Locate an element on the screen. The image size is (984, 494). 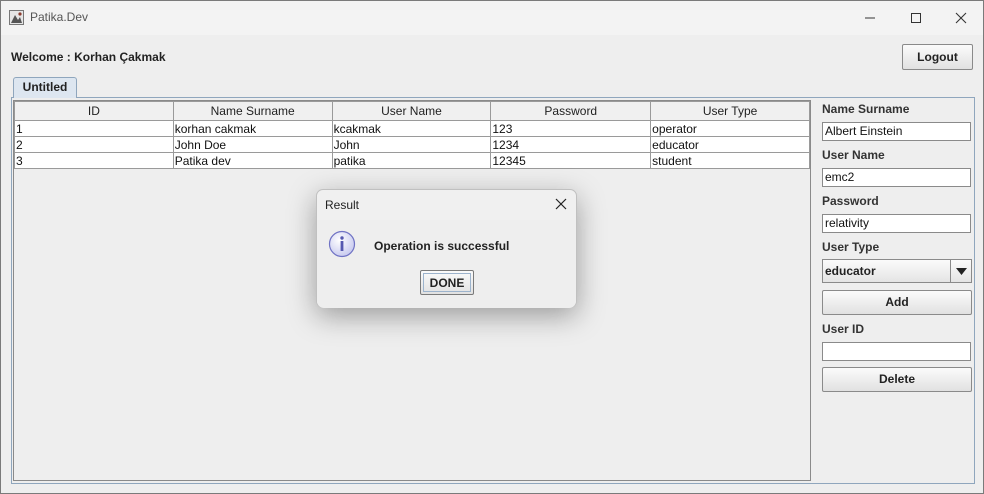
table-cell: patika is located at coordinates (411, 160).